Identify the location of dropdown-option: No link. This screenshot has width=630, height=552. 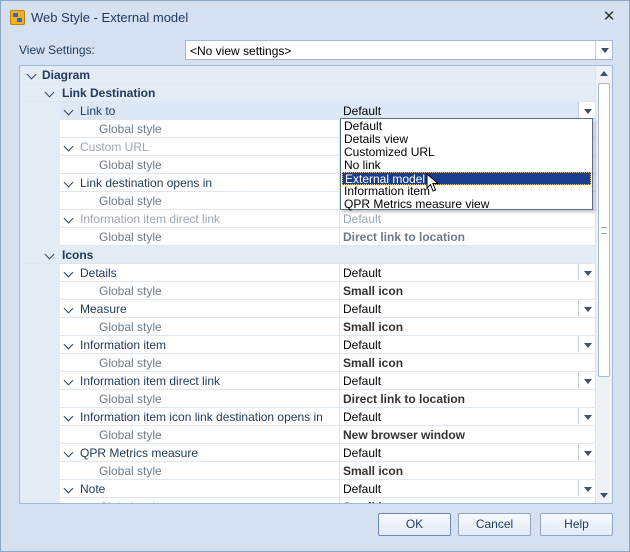
(466, 165).